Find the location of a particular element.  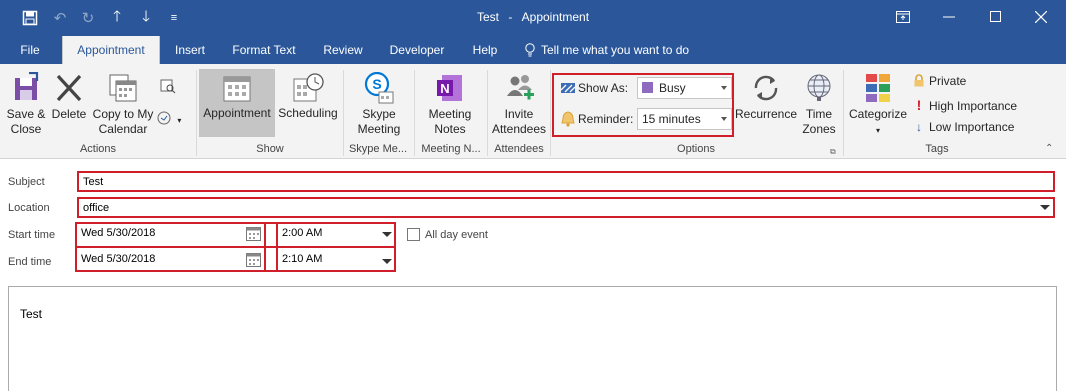

reminder-dropdown: 15 minutes is located at coordinates (684, 119).